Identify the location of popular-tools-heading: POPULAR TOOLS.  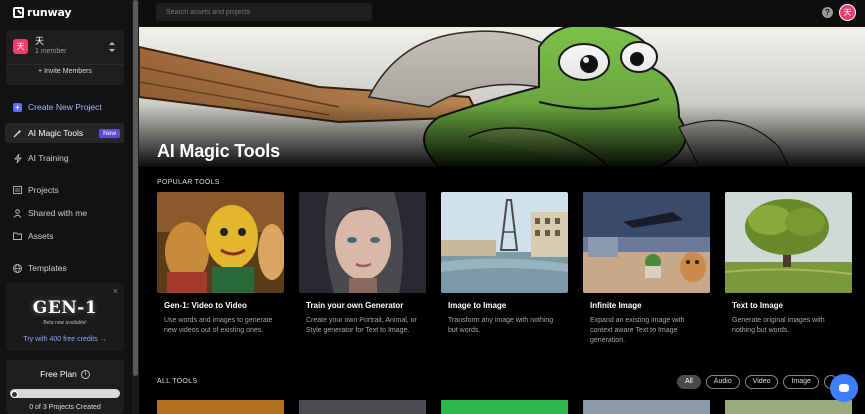
(188, 182).